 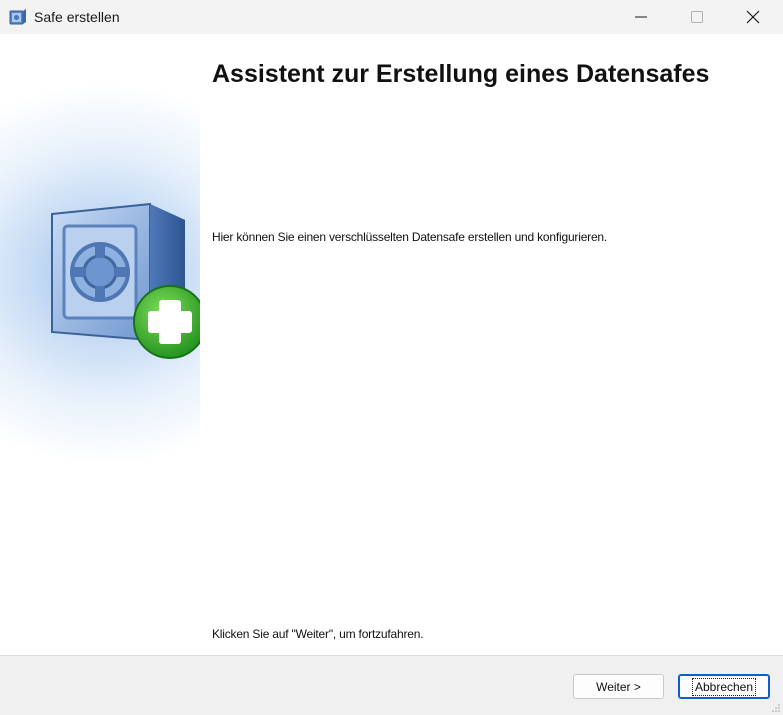 I want to click on close-icon, so click(x=753, y=17).